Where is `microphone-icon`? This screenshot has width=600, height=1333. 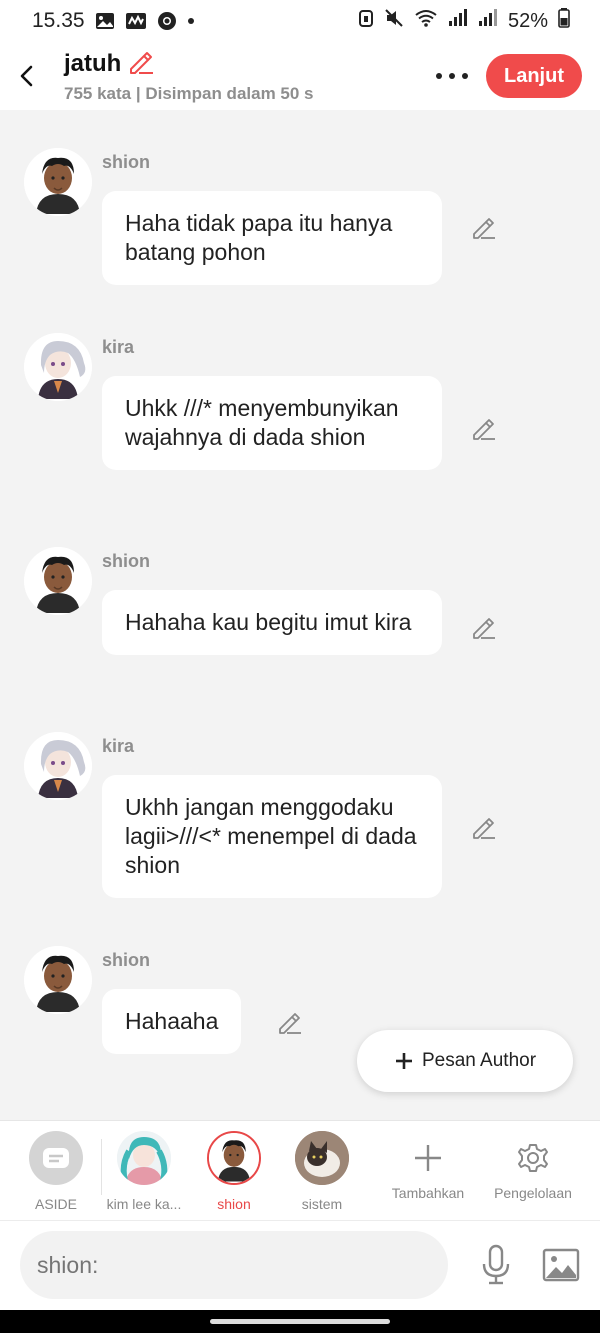
microphone-icon is located at coordinates (496, 1264).